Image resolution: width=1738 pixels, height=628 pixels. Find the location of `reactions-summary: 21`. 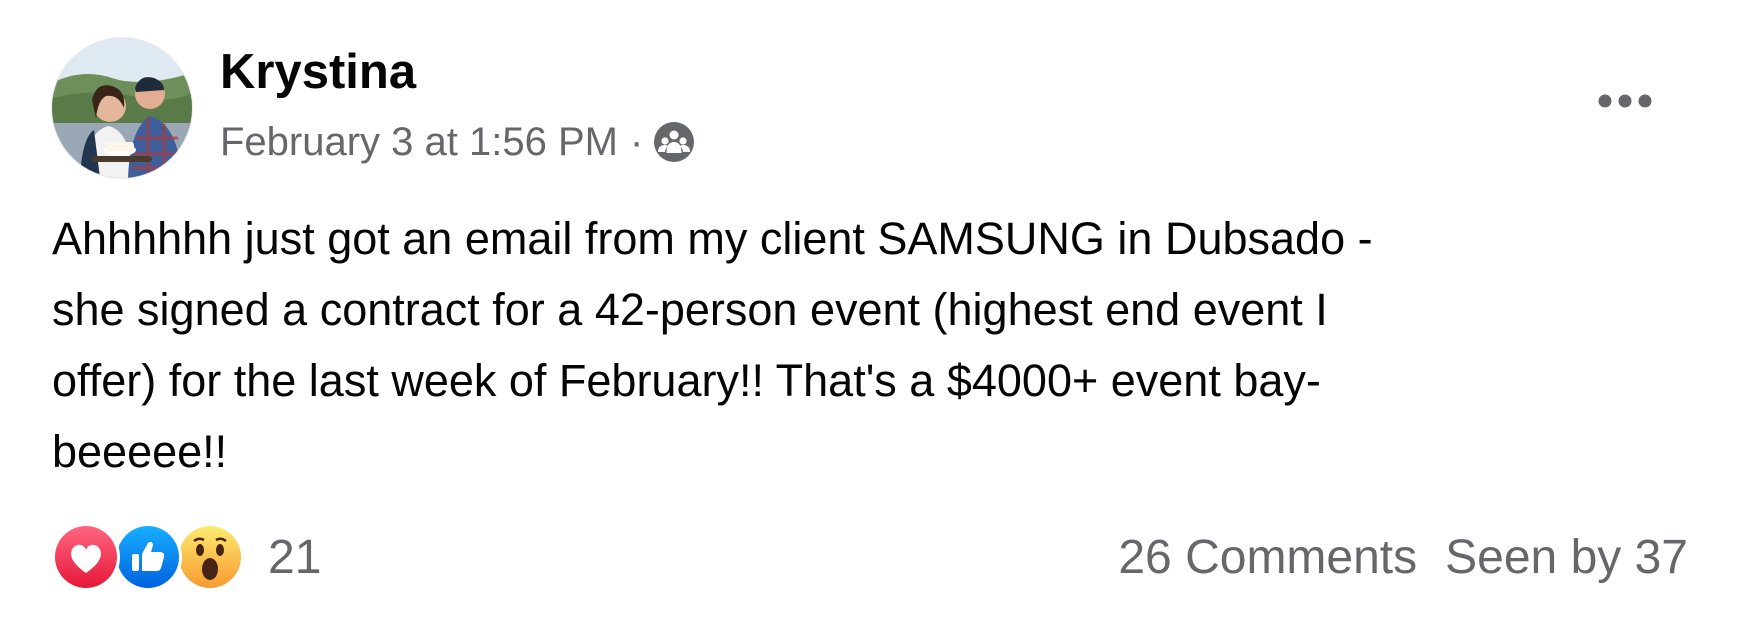

reactions-summary: 21 is located at coordinates (186, 557).